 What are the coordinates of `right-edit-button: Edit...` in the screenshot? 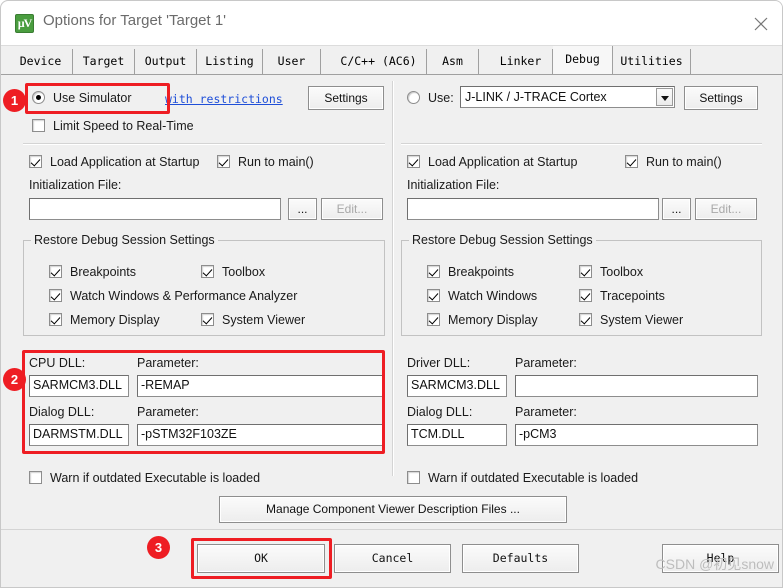 It's located at (726, 209).